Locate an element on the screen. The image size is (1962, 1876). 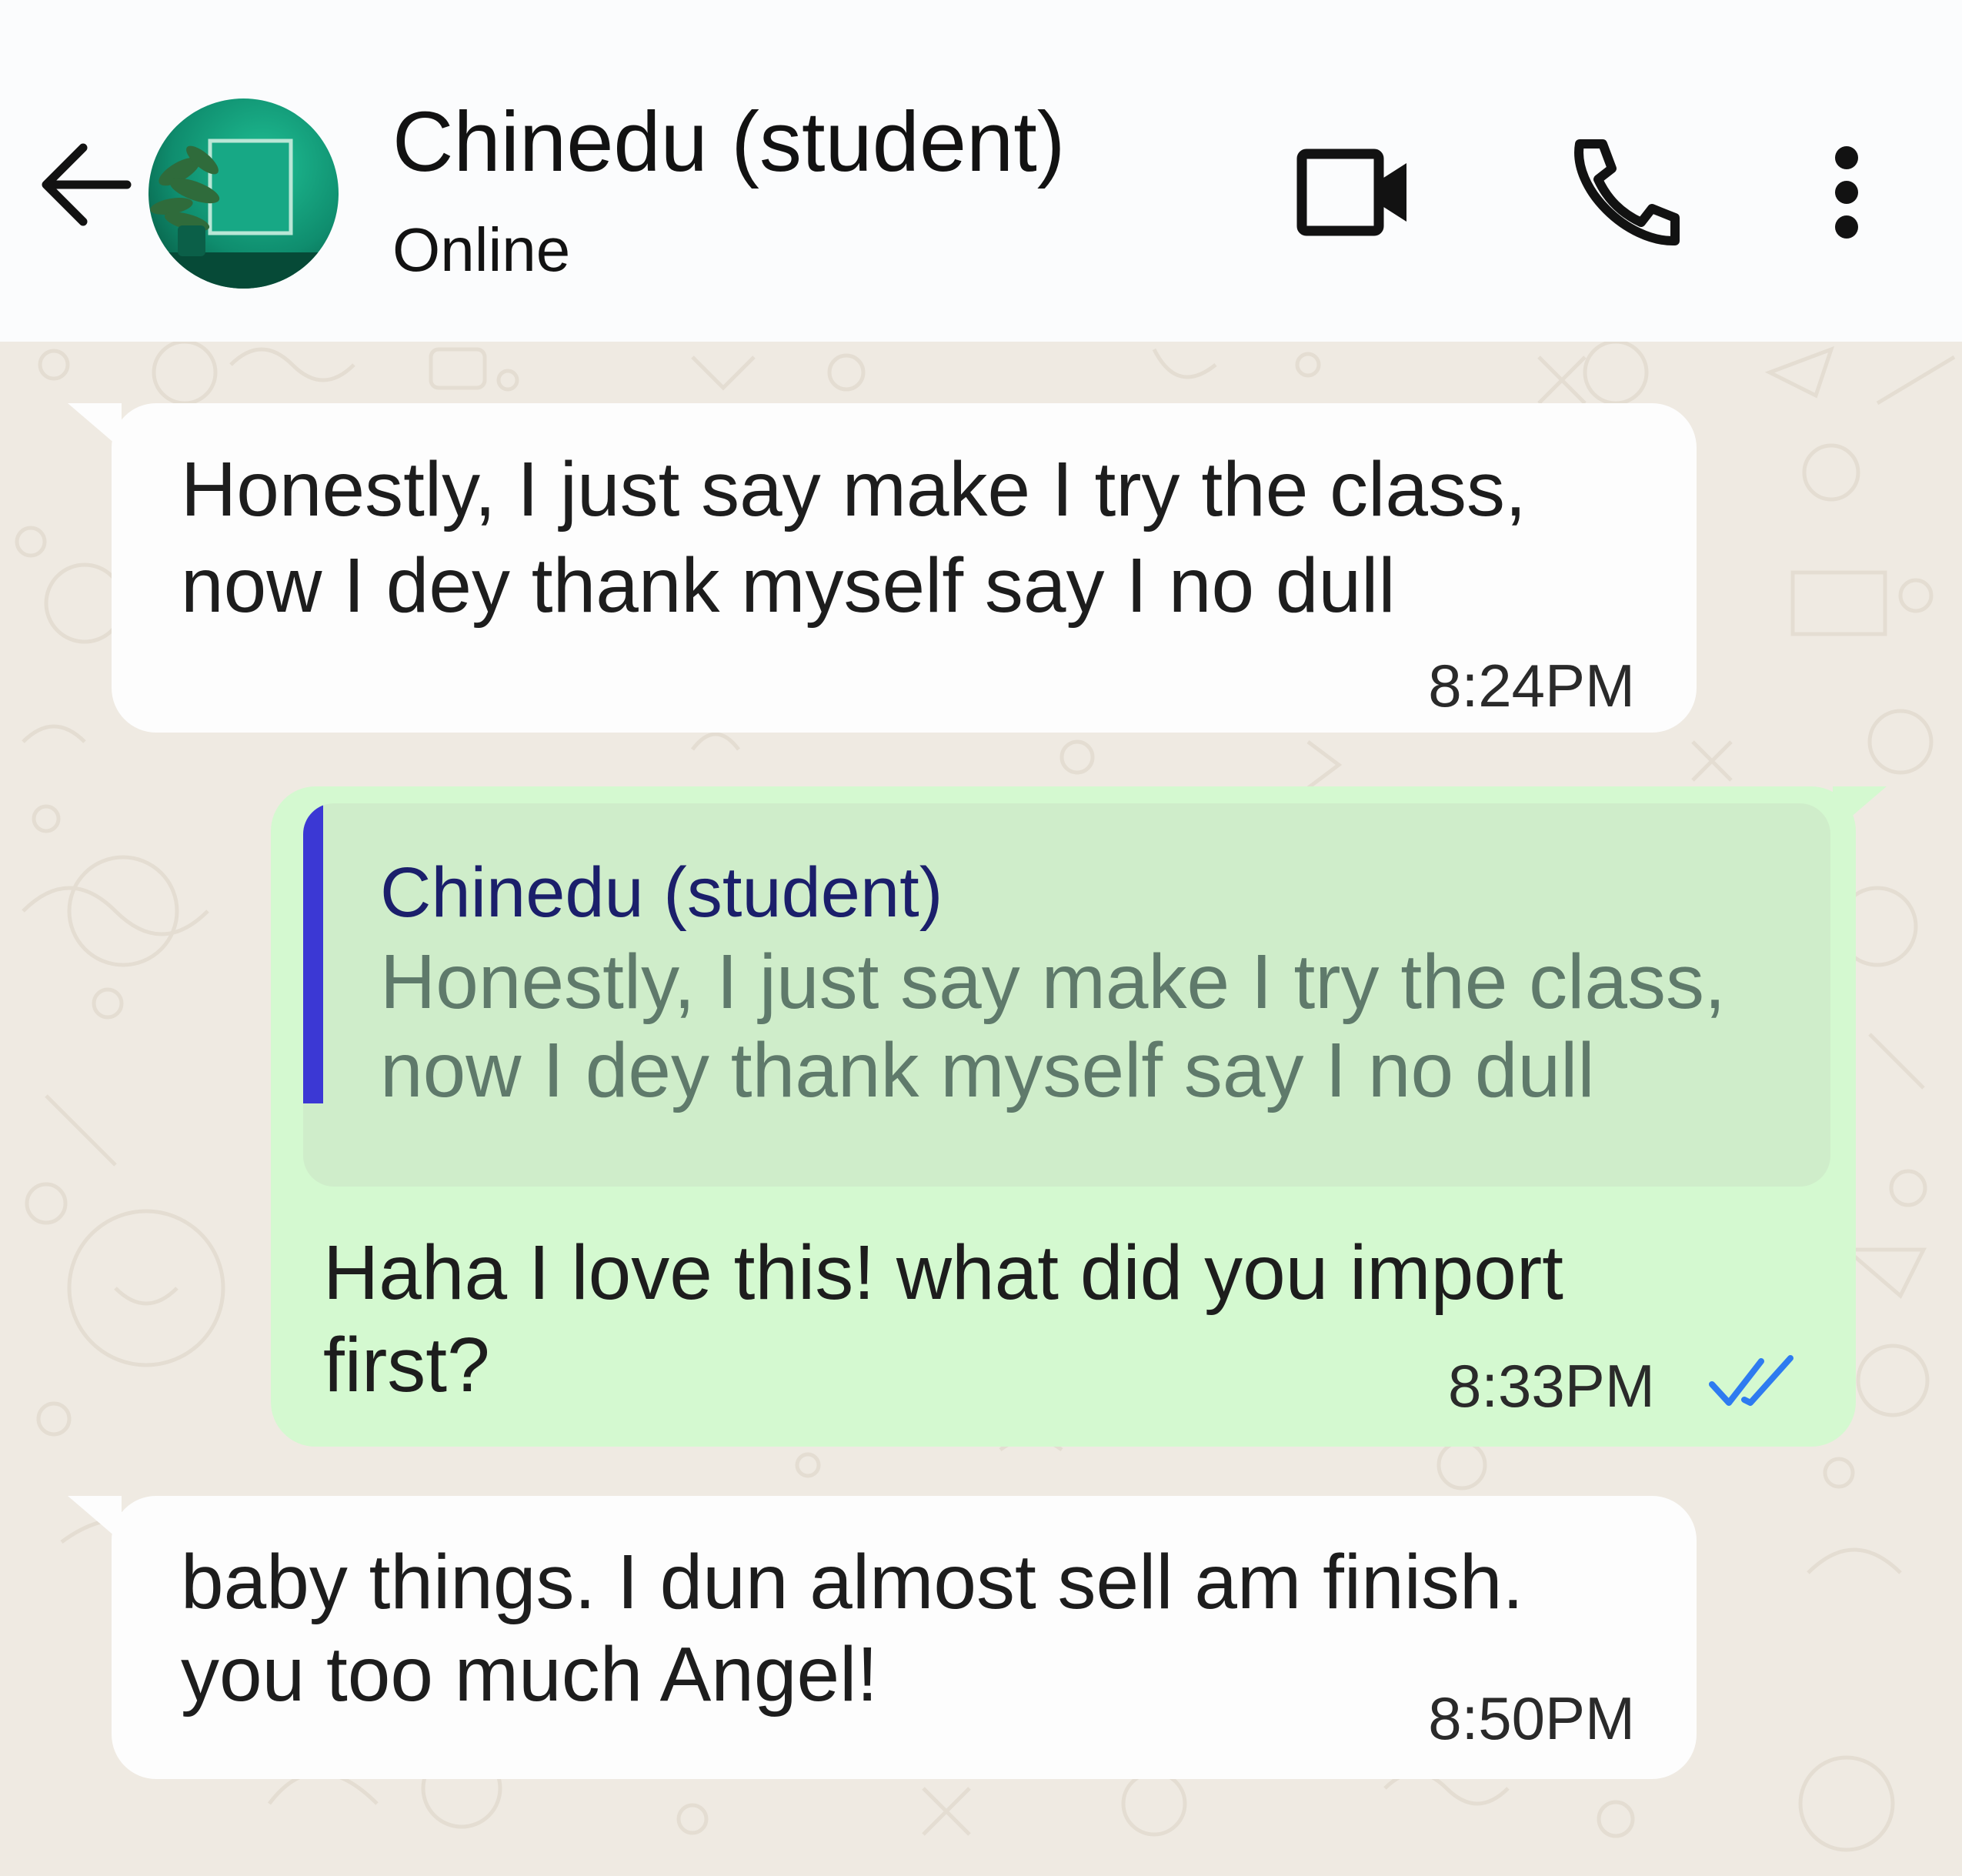
read-receipt-icon is located at coordinates (1751, 1380).